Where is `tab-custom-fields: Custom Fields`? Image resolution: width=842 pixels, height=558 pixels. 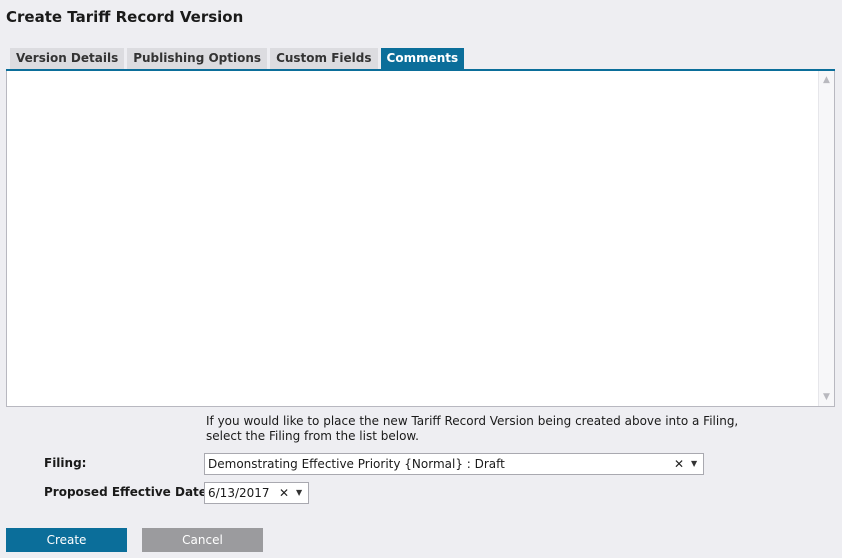
tab-custom-fields: Custom Fields is located at coordinates (324, 58).